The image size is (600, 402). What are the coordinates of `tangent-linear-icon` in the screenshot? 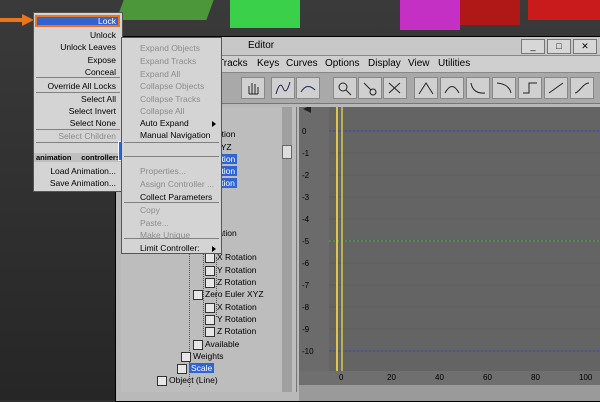 It's located at (556, 88).